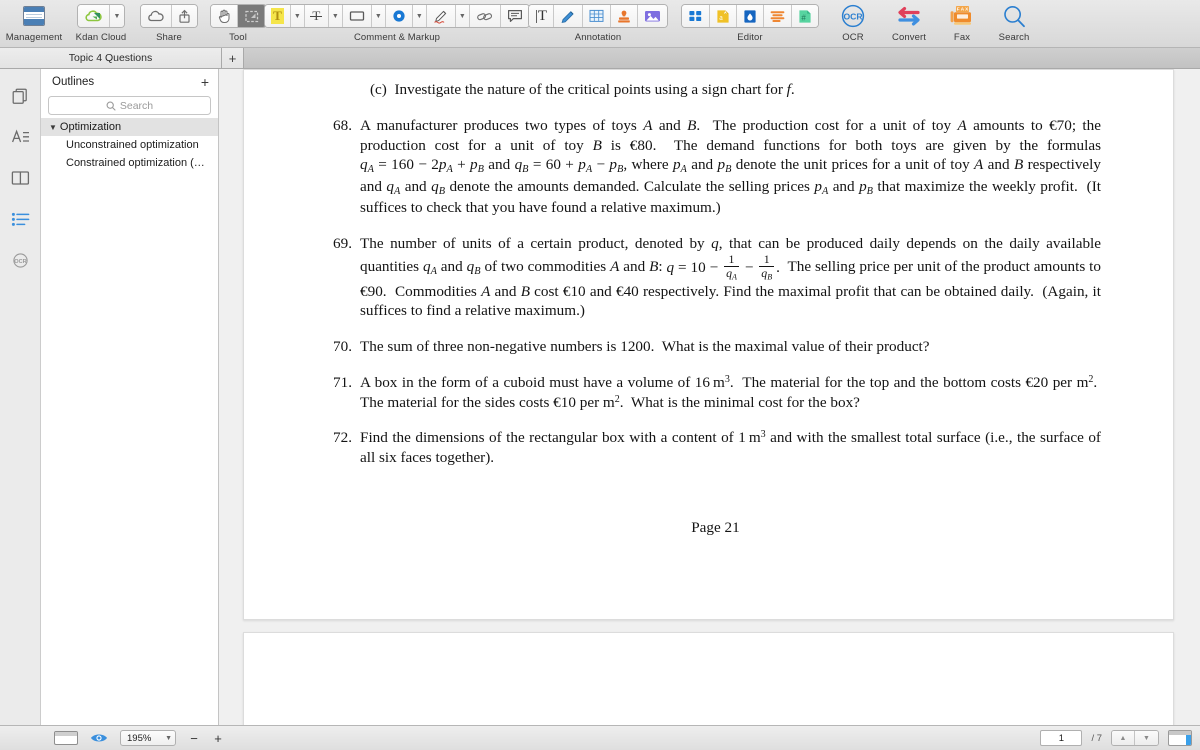 The image size is (1200, 750). What do you see at coordinates (148, 738) in the screenshot?
I see `zoom-level-select: 195% ▼` at bounding box center [148, 738].